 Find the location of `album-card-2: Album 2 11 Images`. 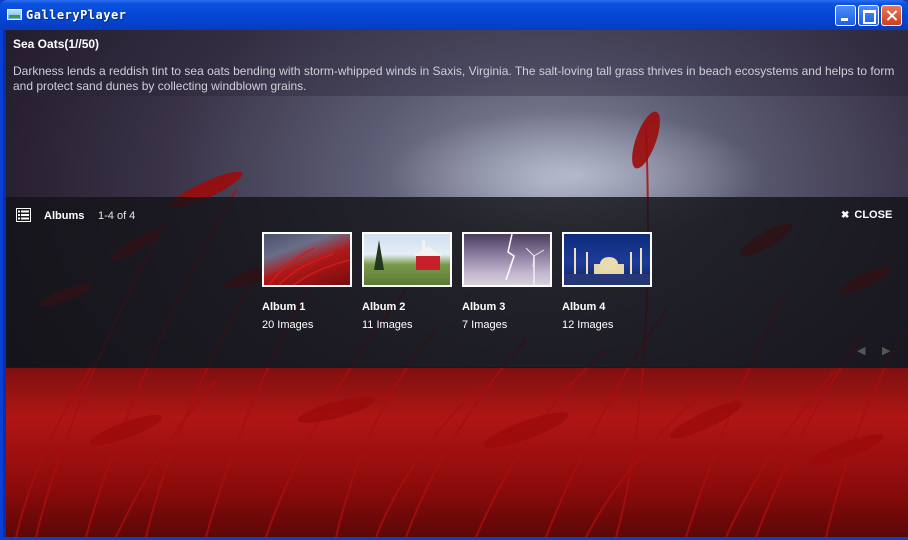

album-card-2: Album 2 11 Images is located at coordinates (407, 281).